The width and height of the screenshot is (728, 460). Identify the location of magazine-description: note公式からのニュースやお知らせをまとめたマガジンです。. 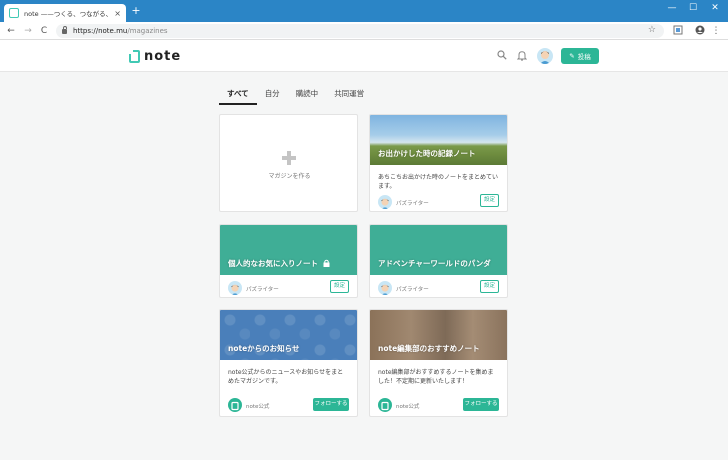
(286, 377).